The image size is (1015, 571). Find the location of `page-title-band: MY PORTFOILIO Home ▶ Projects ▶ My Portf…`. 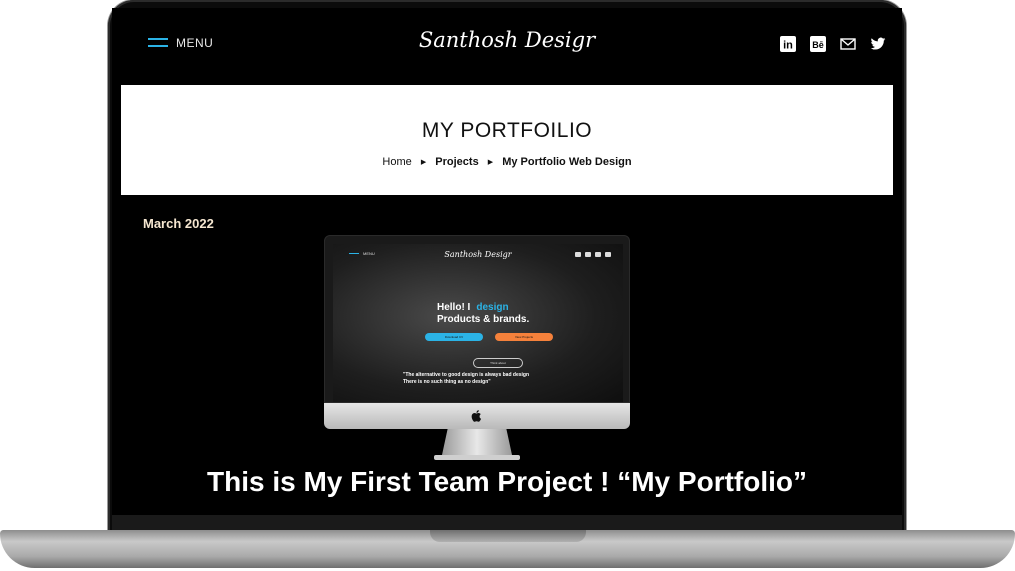

page-title-band: MY PORTFOILIO Home ▶ Projects ▶ My Portf… is located at coordinates (507, 140).